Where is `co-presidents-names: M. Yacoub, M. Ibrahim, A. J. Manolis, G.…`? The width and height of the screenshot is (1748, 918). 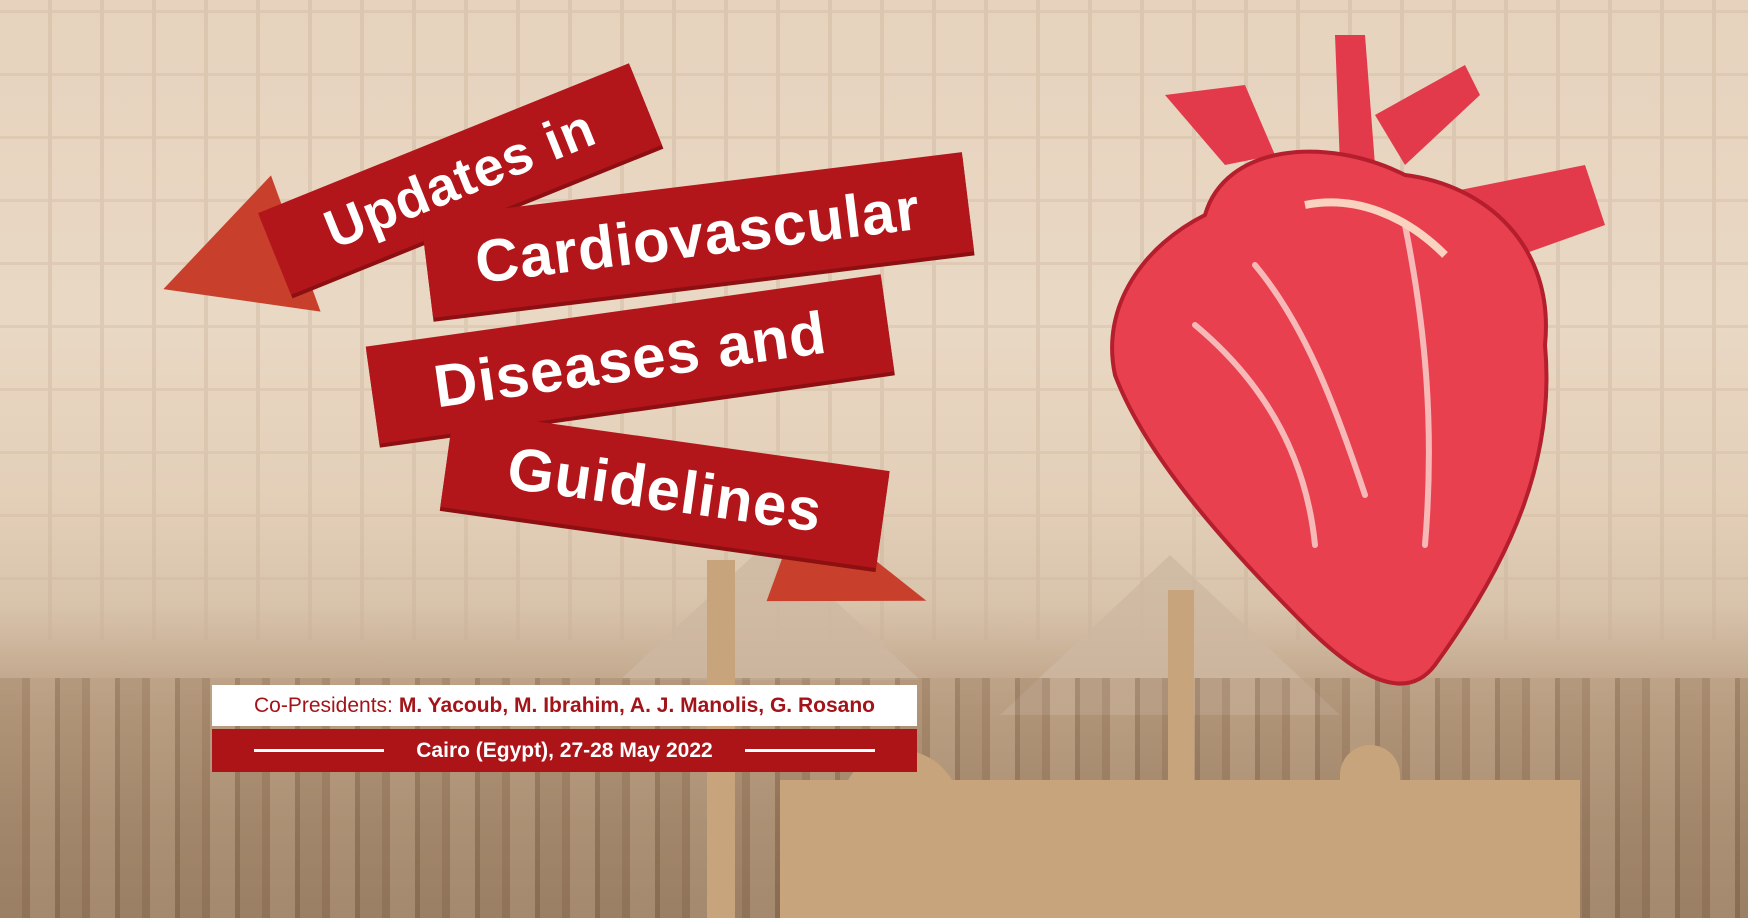 co-presidents-names: M. Yacoub, M. Ibrahim, A. J. Manolis, G.… is located at coordinates (636, 705).